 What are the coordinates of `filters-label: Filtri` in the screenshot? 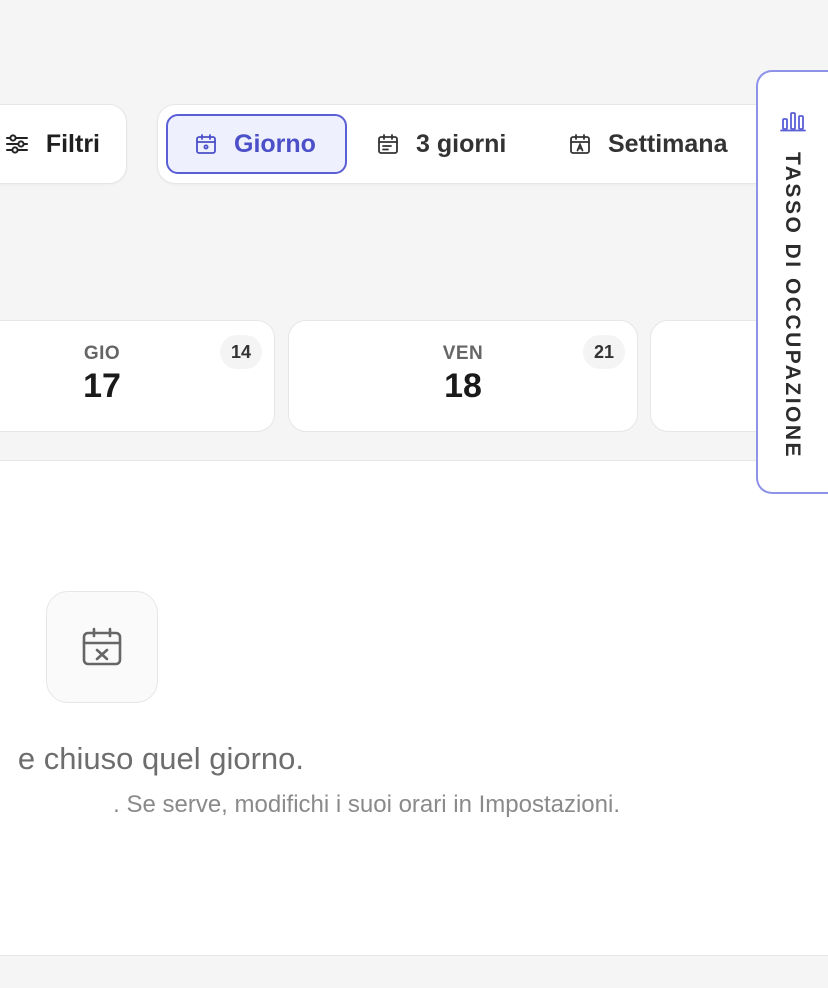 It's located at (72, 143).